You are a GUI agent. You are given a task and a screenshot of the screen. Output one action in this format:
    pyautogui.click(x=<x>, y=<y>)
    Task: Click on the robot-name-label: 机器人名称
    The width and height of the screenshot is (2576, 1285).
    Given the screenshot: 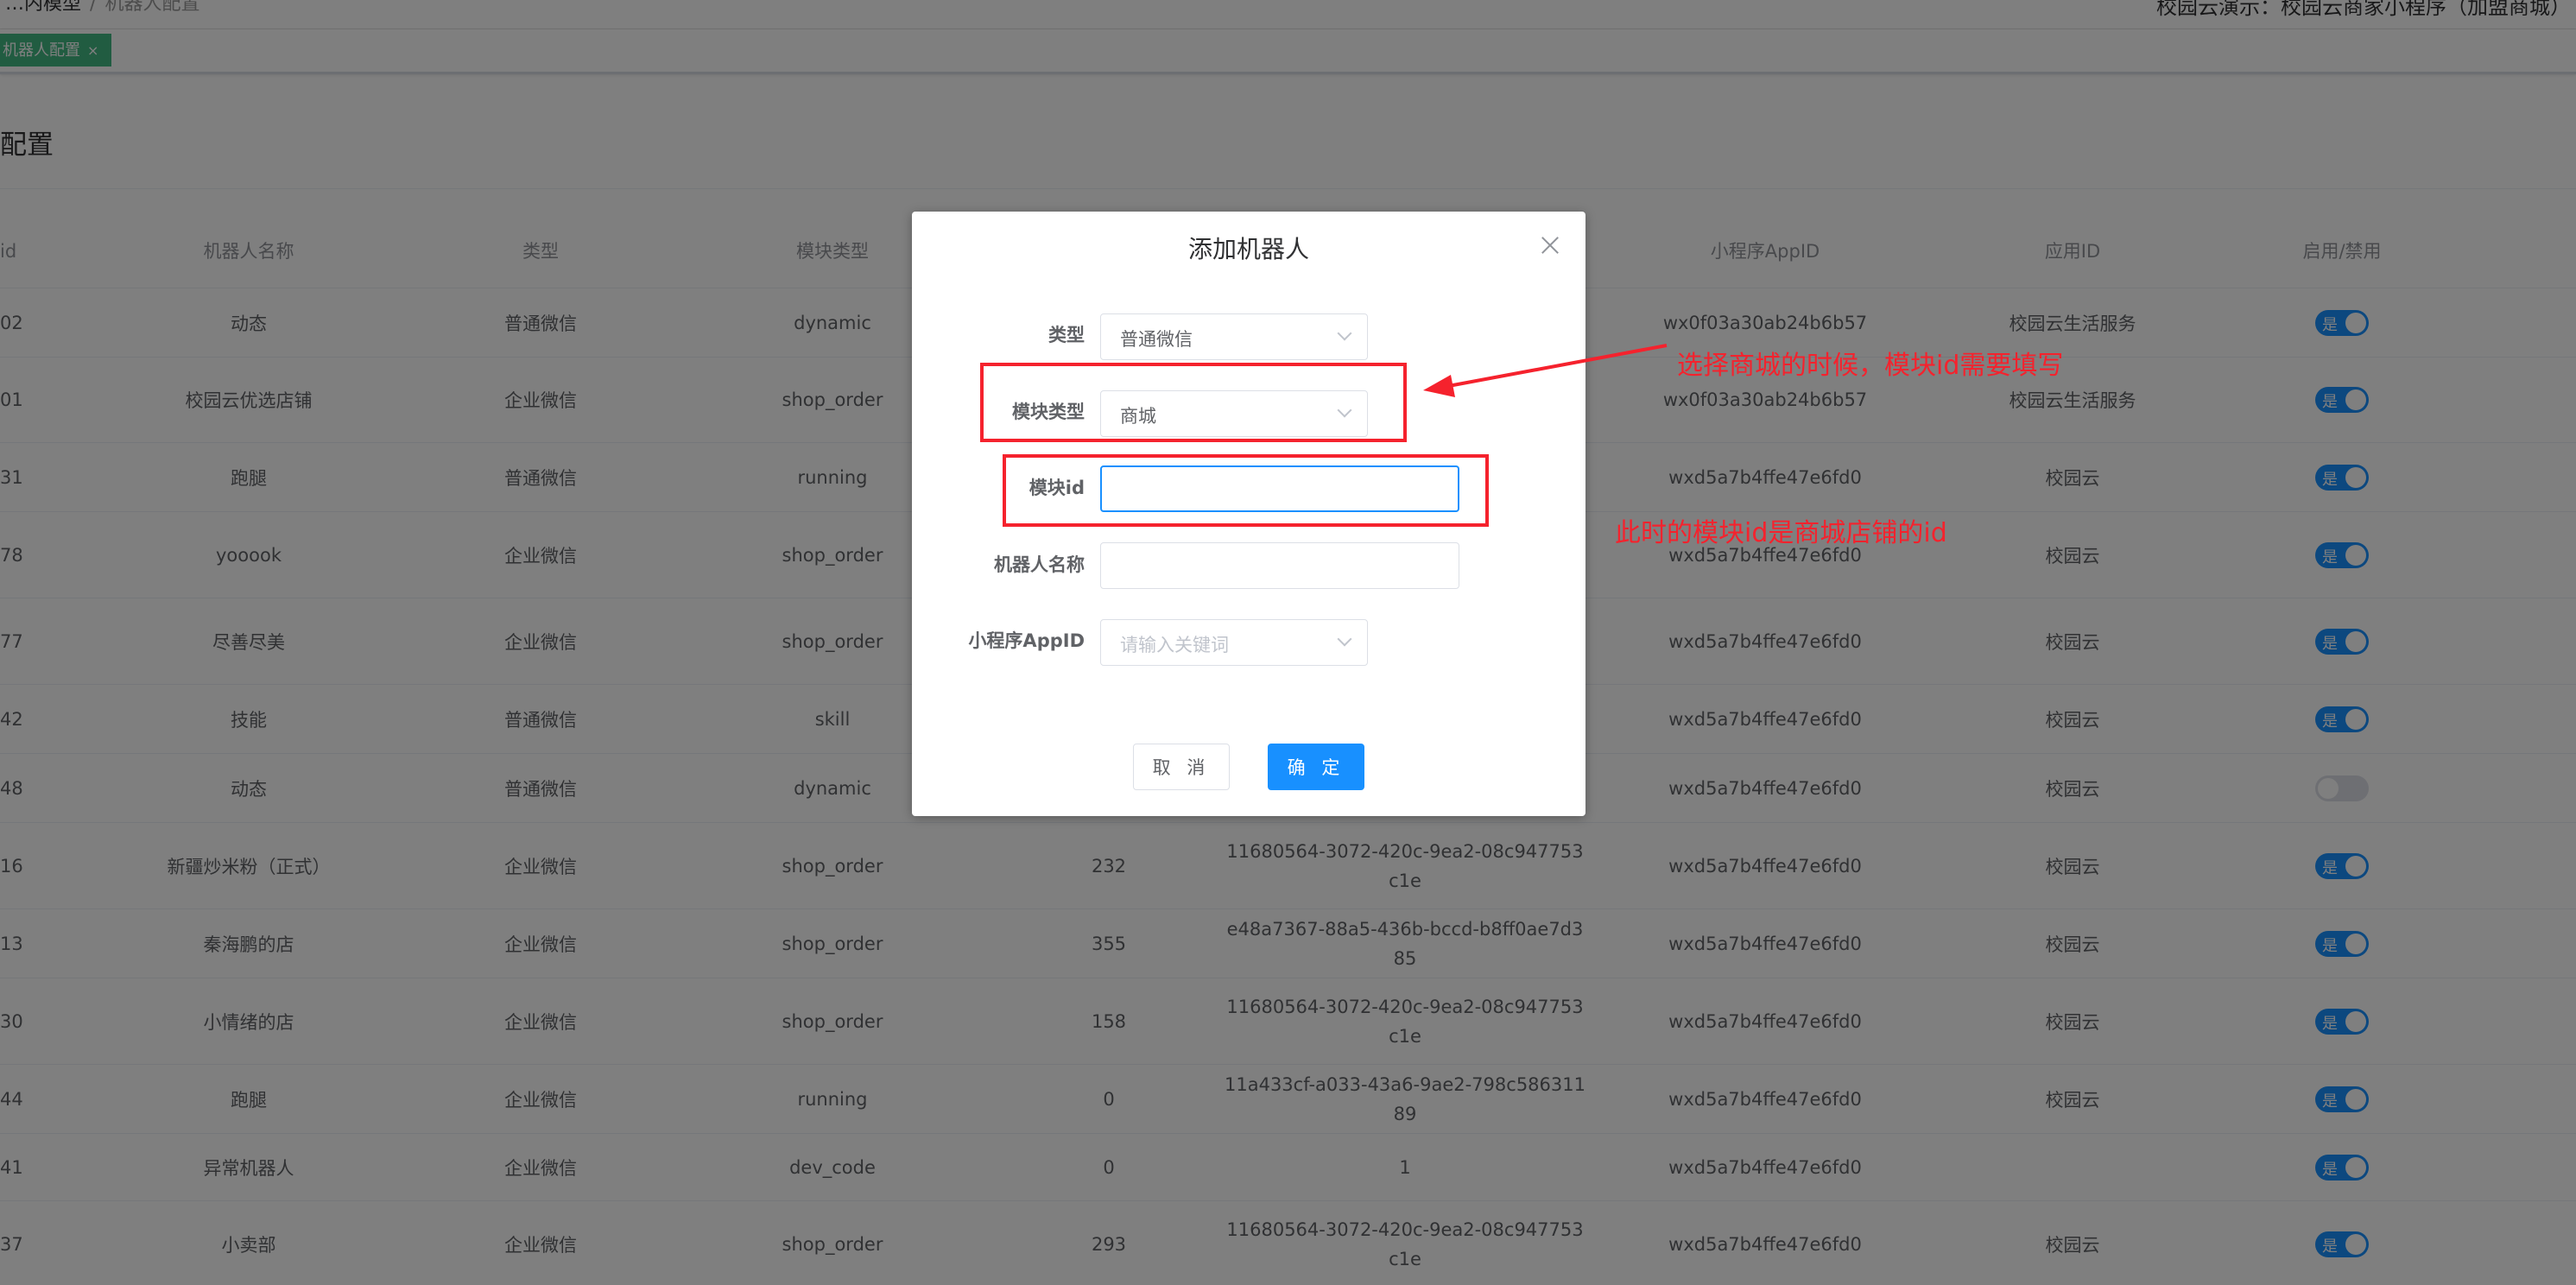 What is the action you would take?
    pyautogui.click(x=1039, y=564)
    